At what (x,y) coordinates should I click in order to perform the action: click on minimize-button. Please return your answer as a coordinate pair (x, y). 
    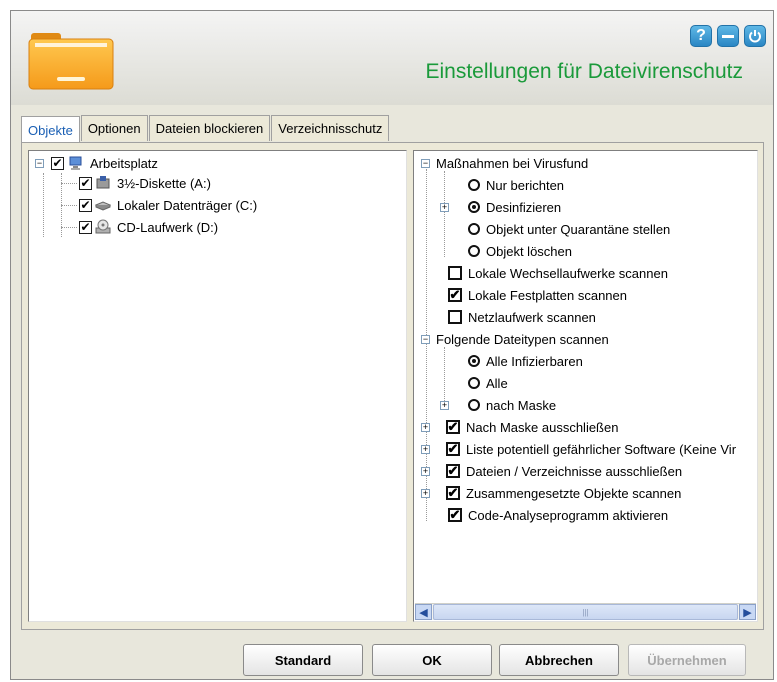
    Looking at the image, I should click on (728, 36).